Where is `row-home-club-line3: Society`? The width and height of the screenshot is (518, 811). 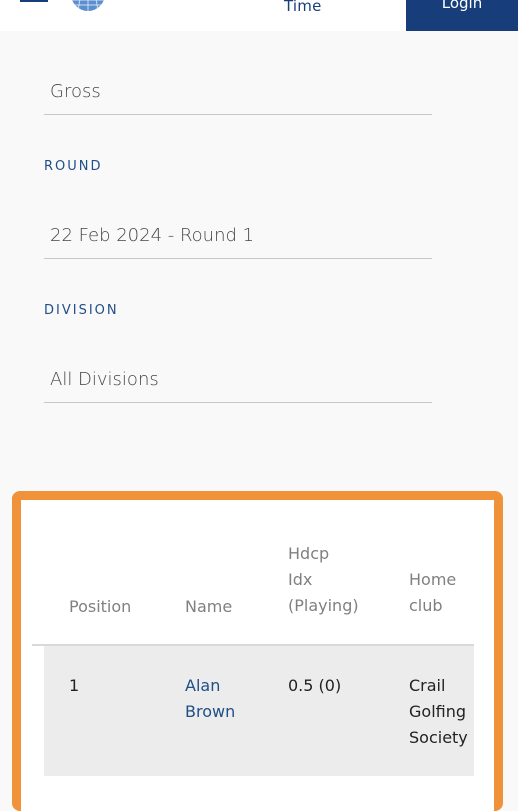
row-home-club-line3: Society is located at coordinates (438, 737).